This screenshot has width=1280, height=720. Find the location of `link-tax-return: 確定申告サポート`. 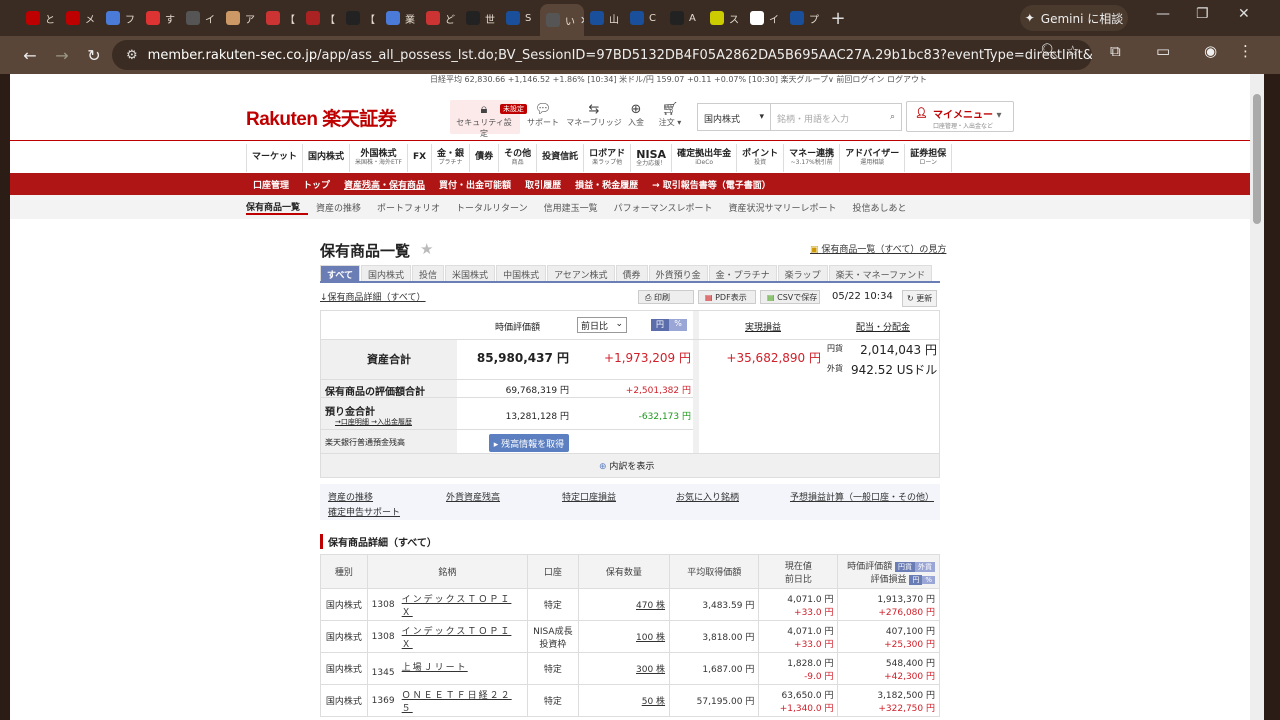

link-tax-return: 確定申告サポート is located at coordinates (364, 511).